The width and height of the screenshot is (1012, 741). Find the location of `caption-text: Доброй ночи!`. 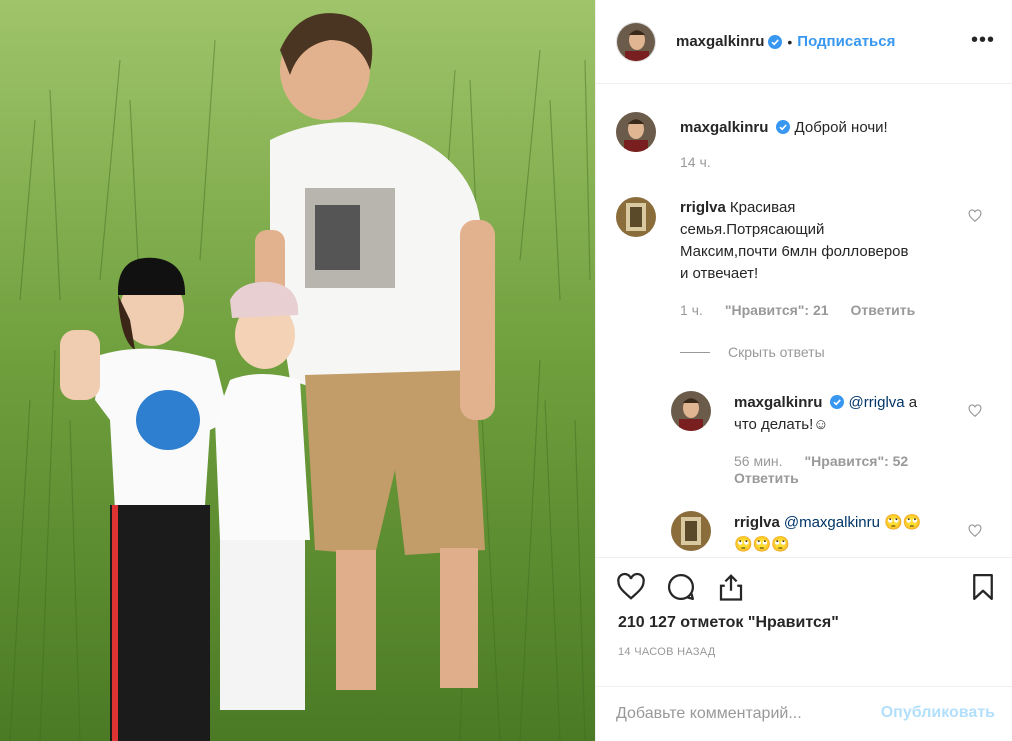

caption-text: Доброй ночи! is located at coordinates (841, 127).